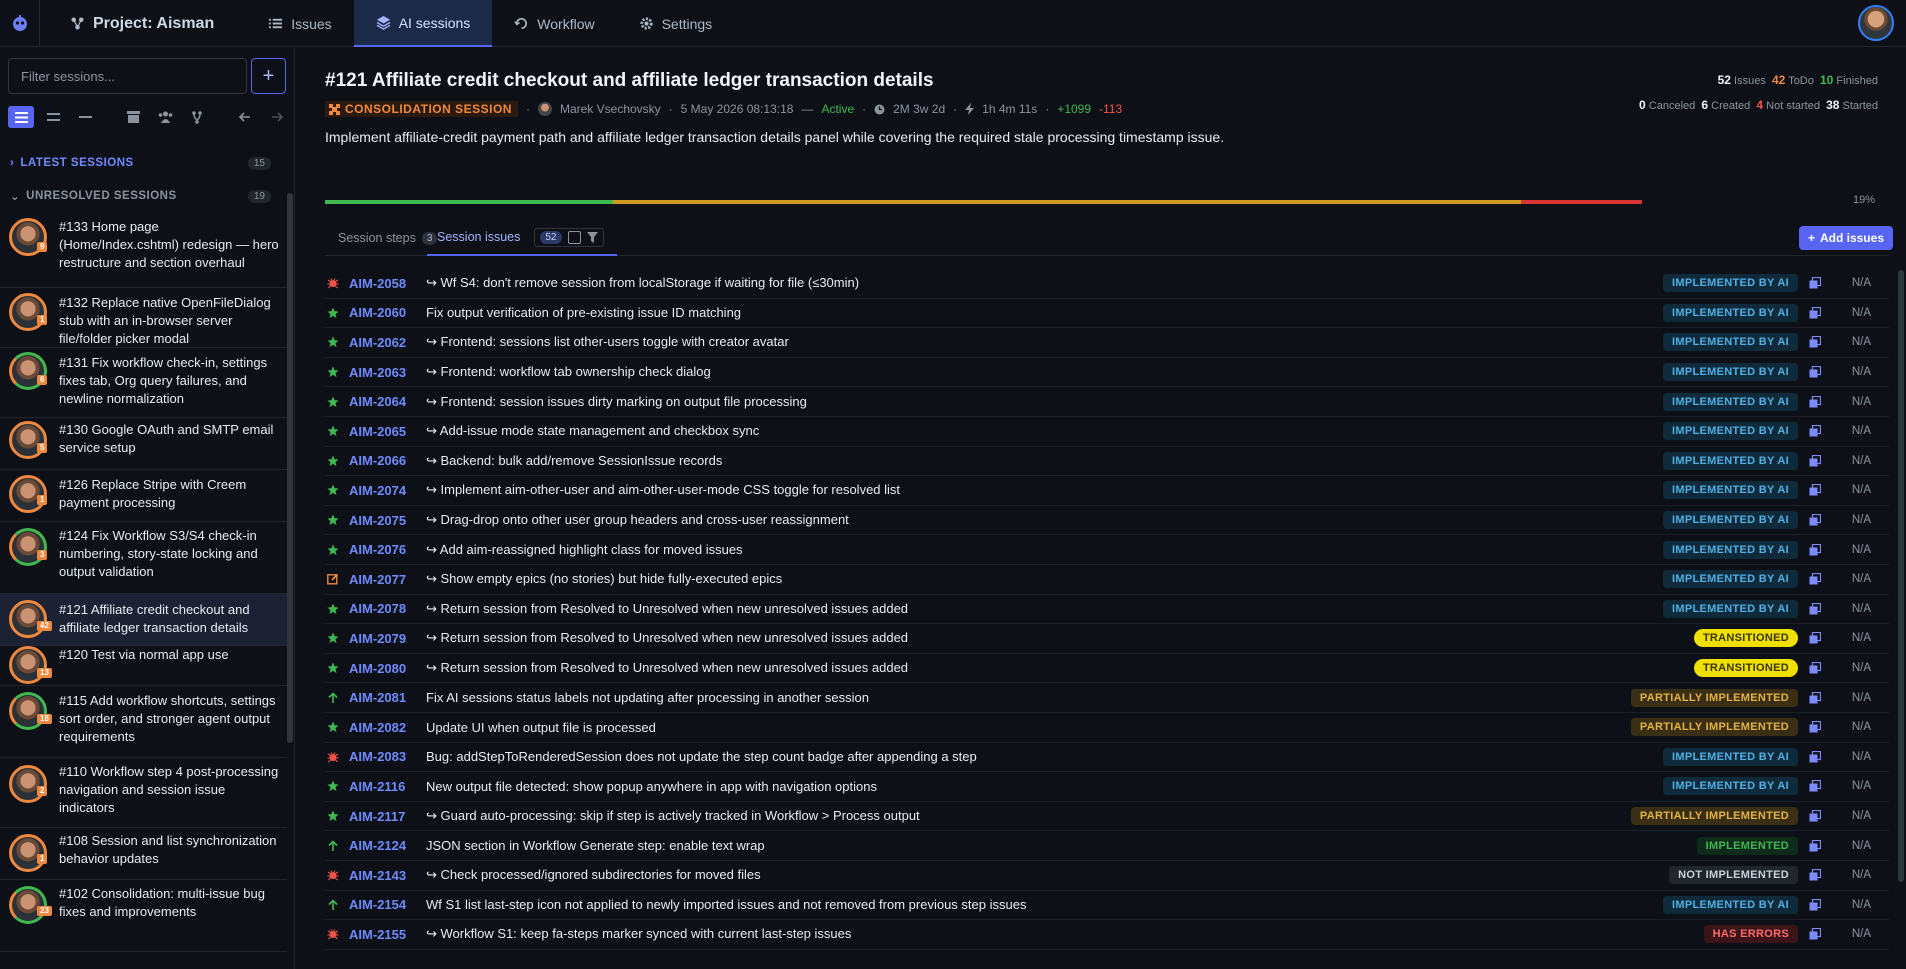  Describe the element at coordinates (299, 23) in the screenshot. I see `nav-issues: Issues` at that location.